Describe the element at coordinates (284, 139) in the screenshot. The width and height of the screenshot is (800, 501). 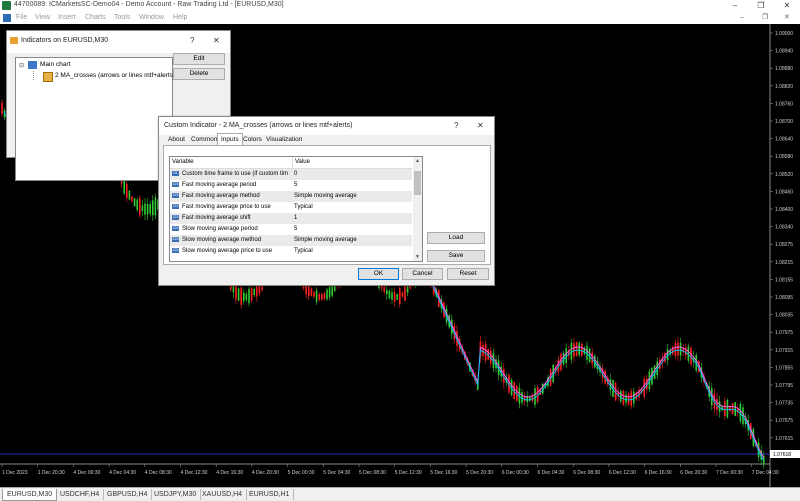
I see `tab-visualization: Visualization` at that location.